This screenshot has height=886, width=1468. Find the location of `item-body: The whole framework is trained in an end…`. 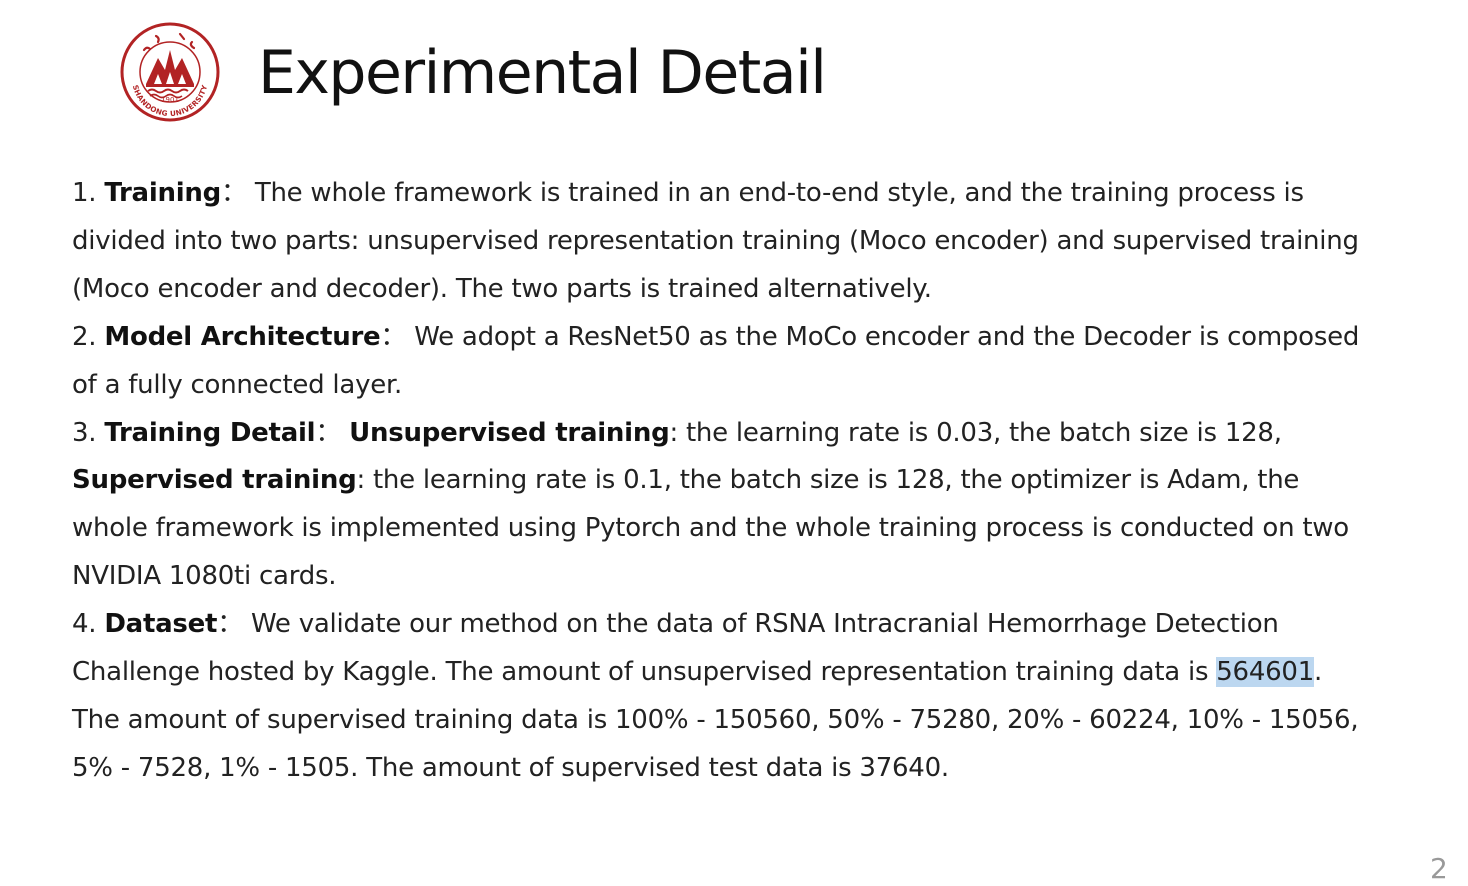

item-body: The whole framework is trained in an end… is located at coordinates (715, 241).